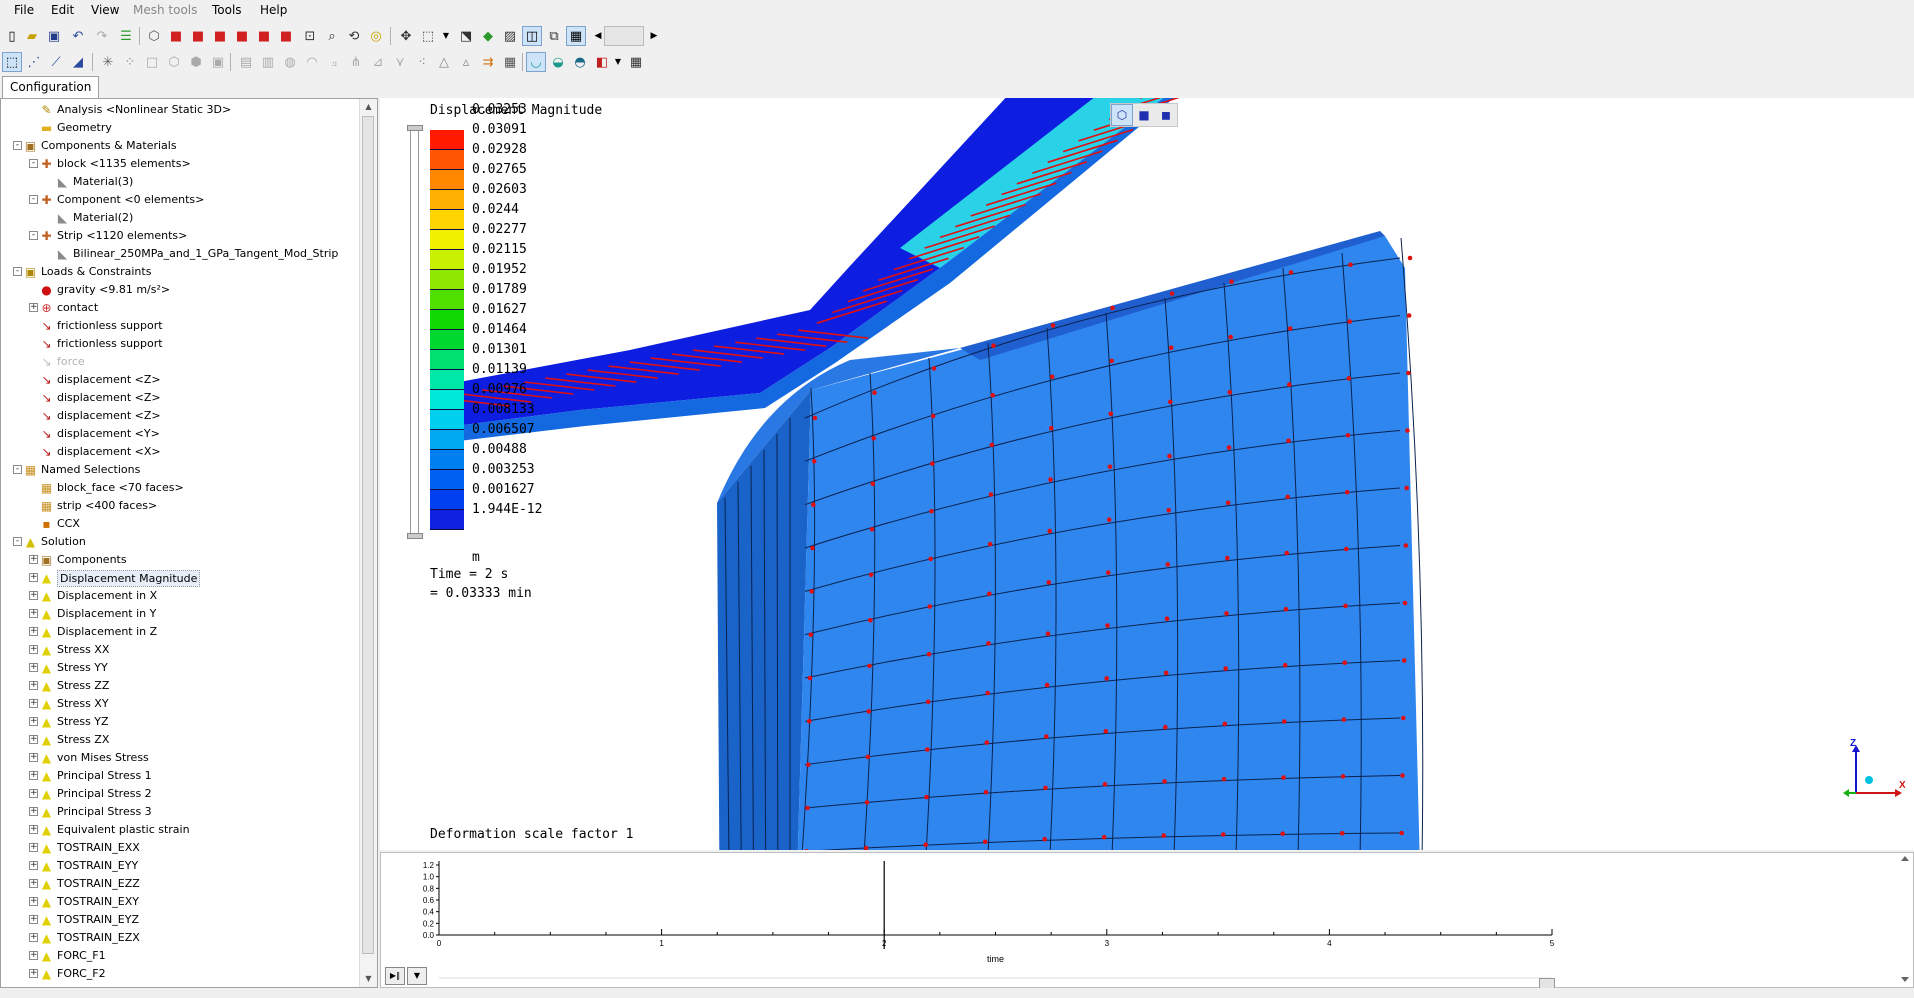 The height and width of the screenshot is (998, 1914). I want to click on play-options-icon: ▼, so click(417, 976).